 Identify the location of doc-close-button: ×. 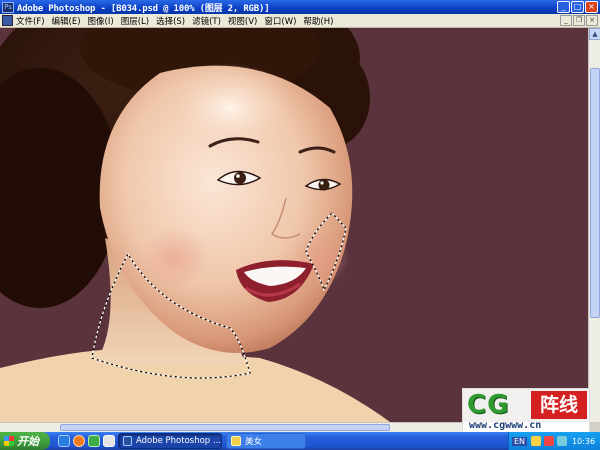
(592, 20).